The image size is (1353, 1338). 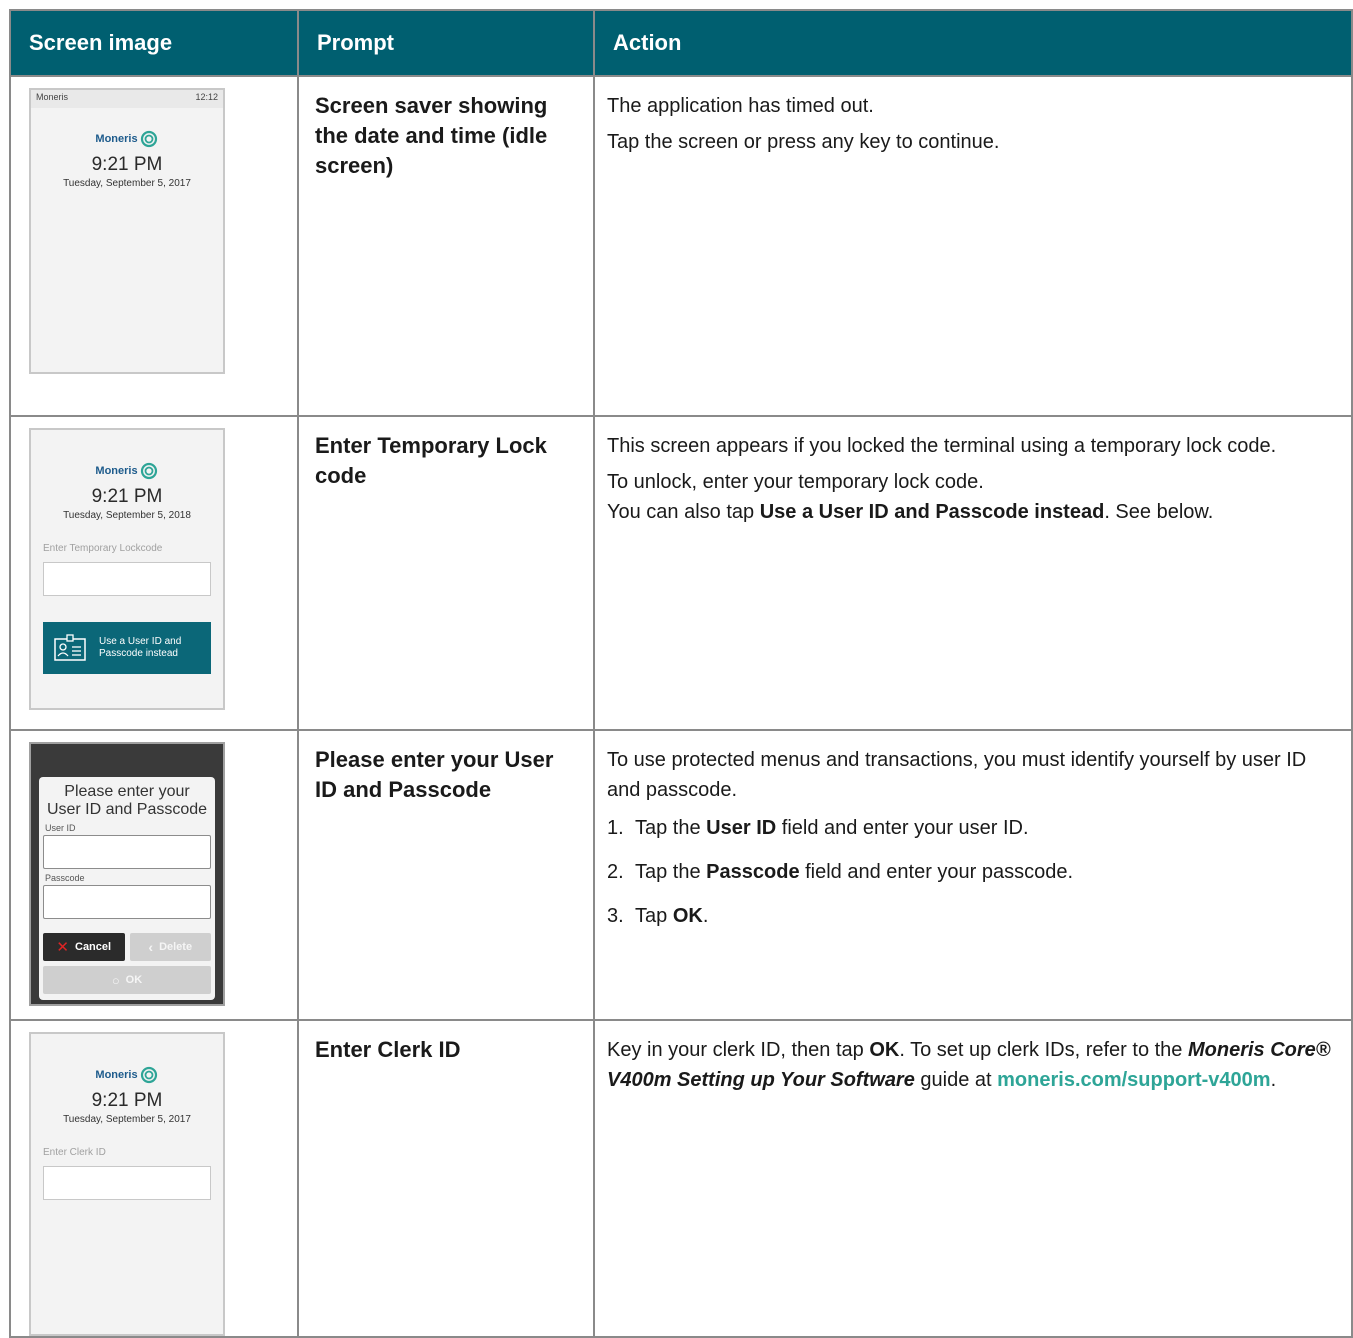 I want to click on user-id-field, so click(x=127, y=852).